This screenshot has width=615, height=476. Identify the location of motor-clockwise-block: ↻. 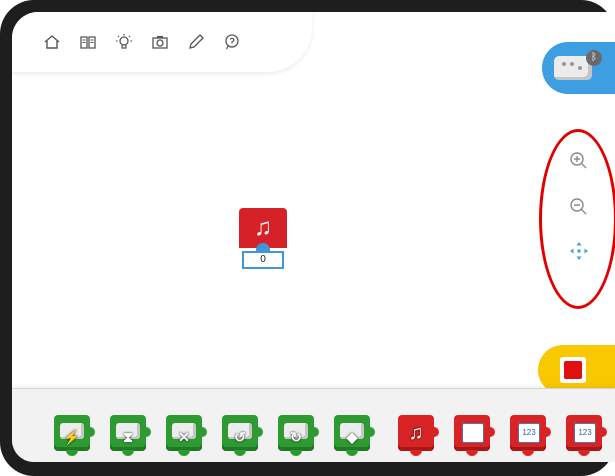
(298, 435).